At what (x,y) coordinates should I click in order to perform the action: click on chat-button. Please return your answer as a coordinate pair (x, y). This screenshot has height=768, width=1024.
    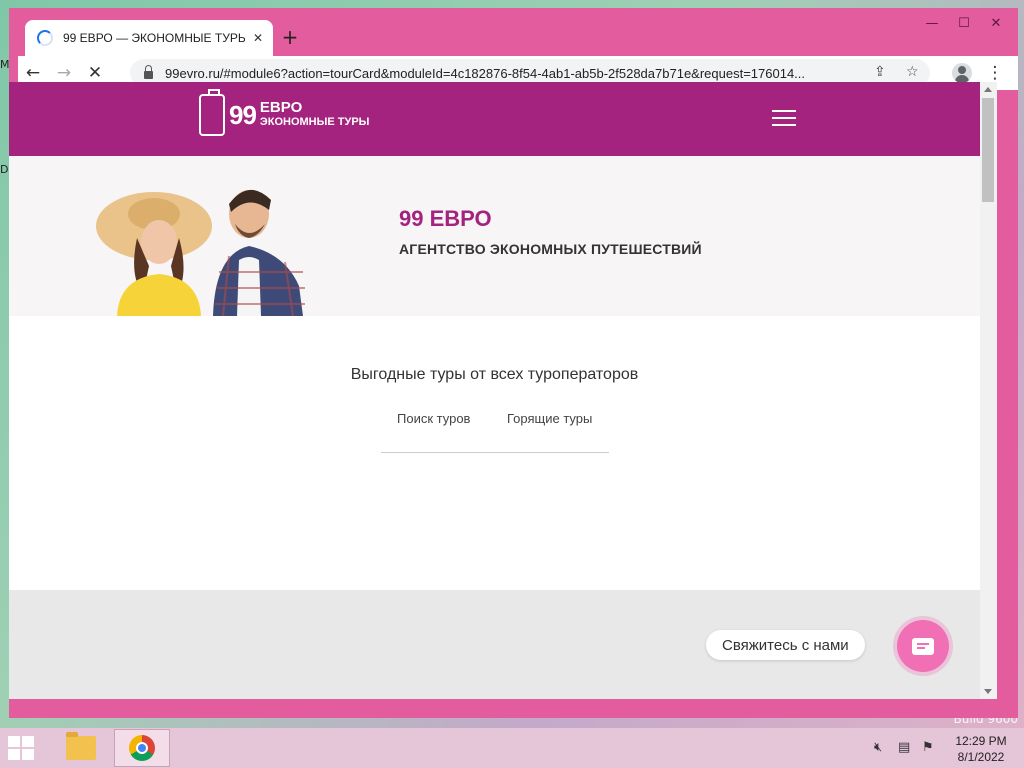
    Looking at the image, I should click on (923, 646).